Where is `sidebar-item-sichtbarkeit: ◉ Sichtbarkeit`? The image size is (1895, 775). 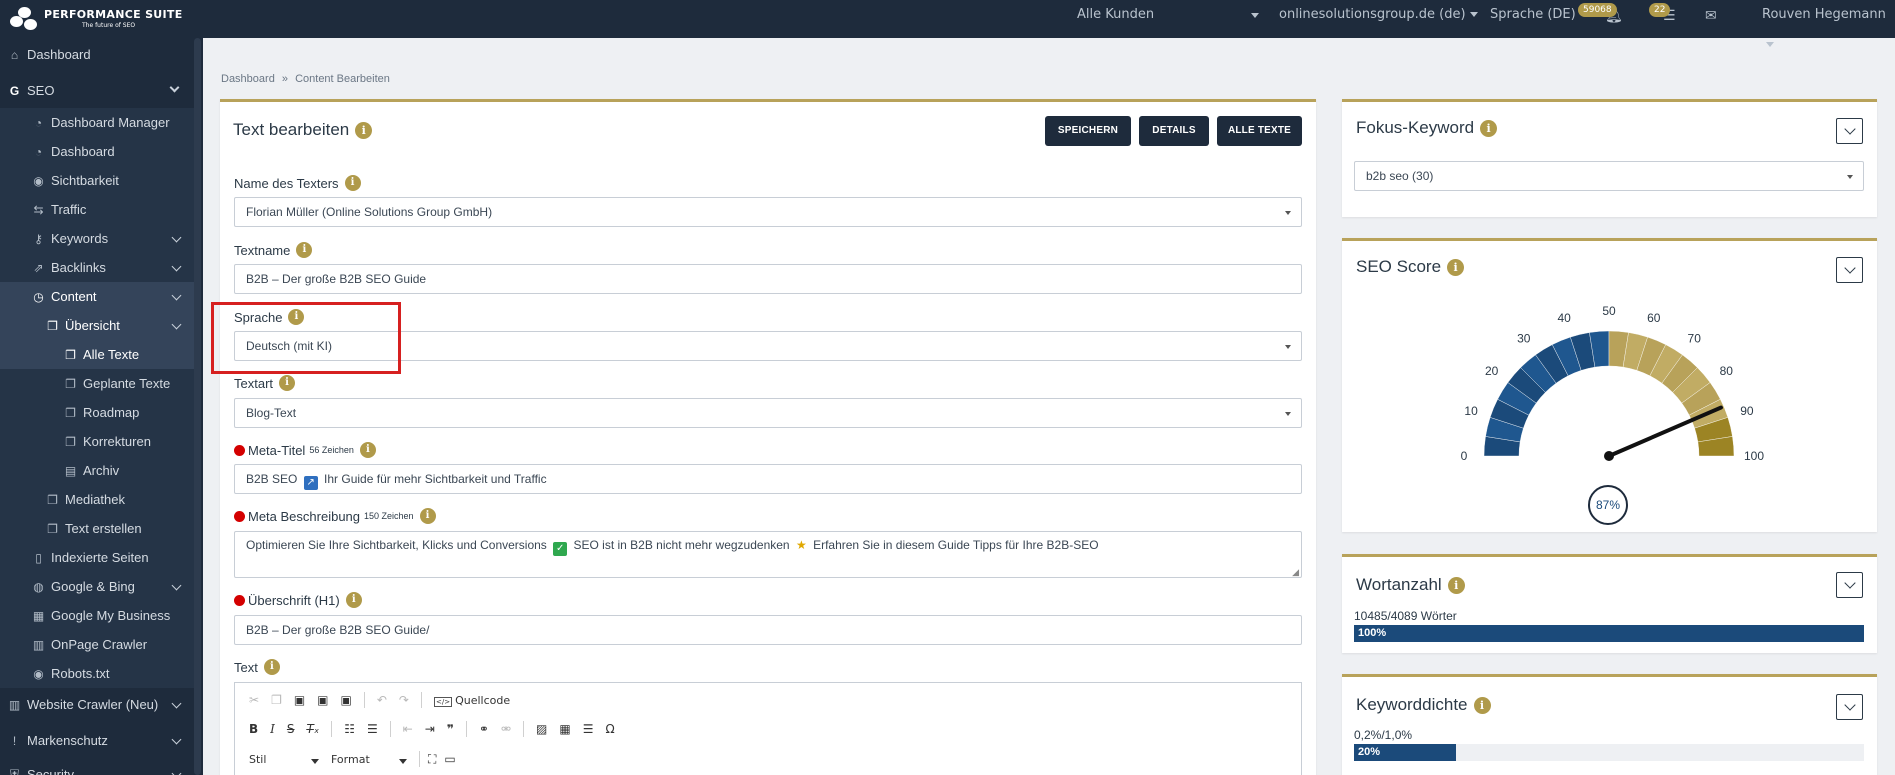 sidebar-item-sichtbarkeit: ◉ Sichtbarkeit is located at coordinates (97, 180).